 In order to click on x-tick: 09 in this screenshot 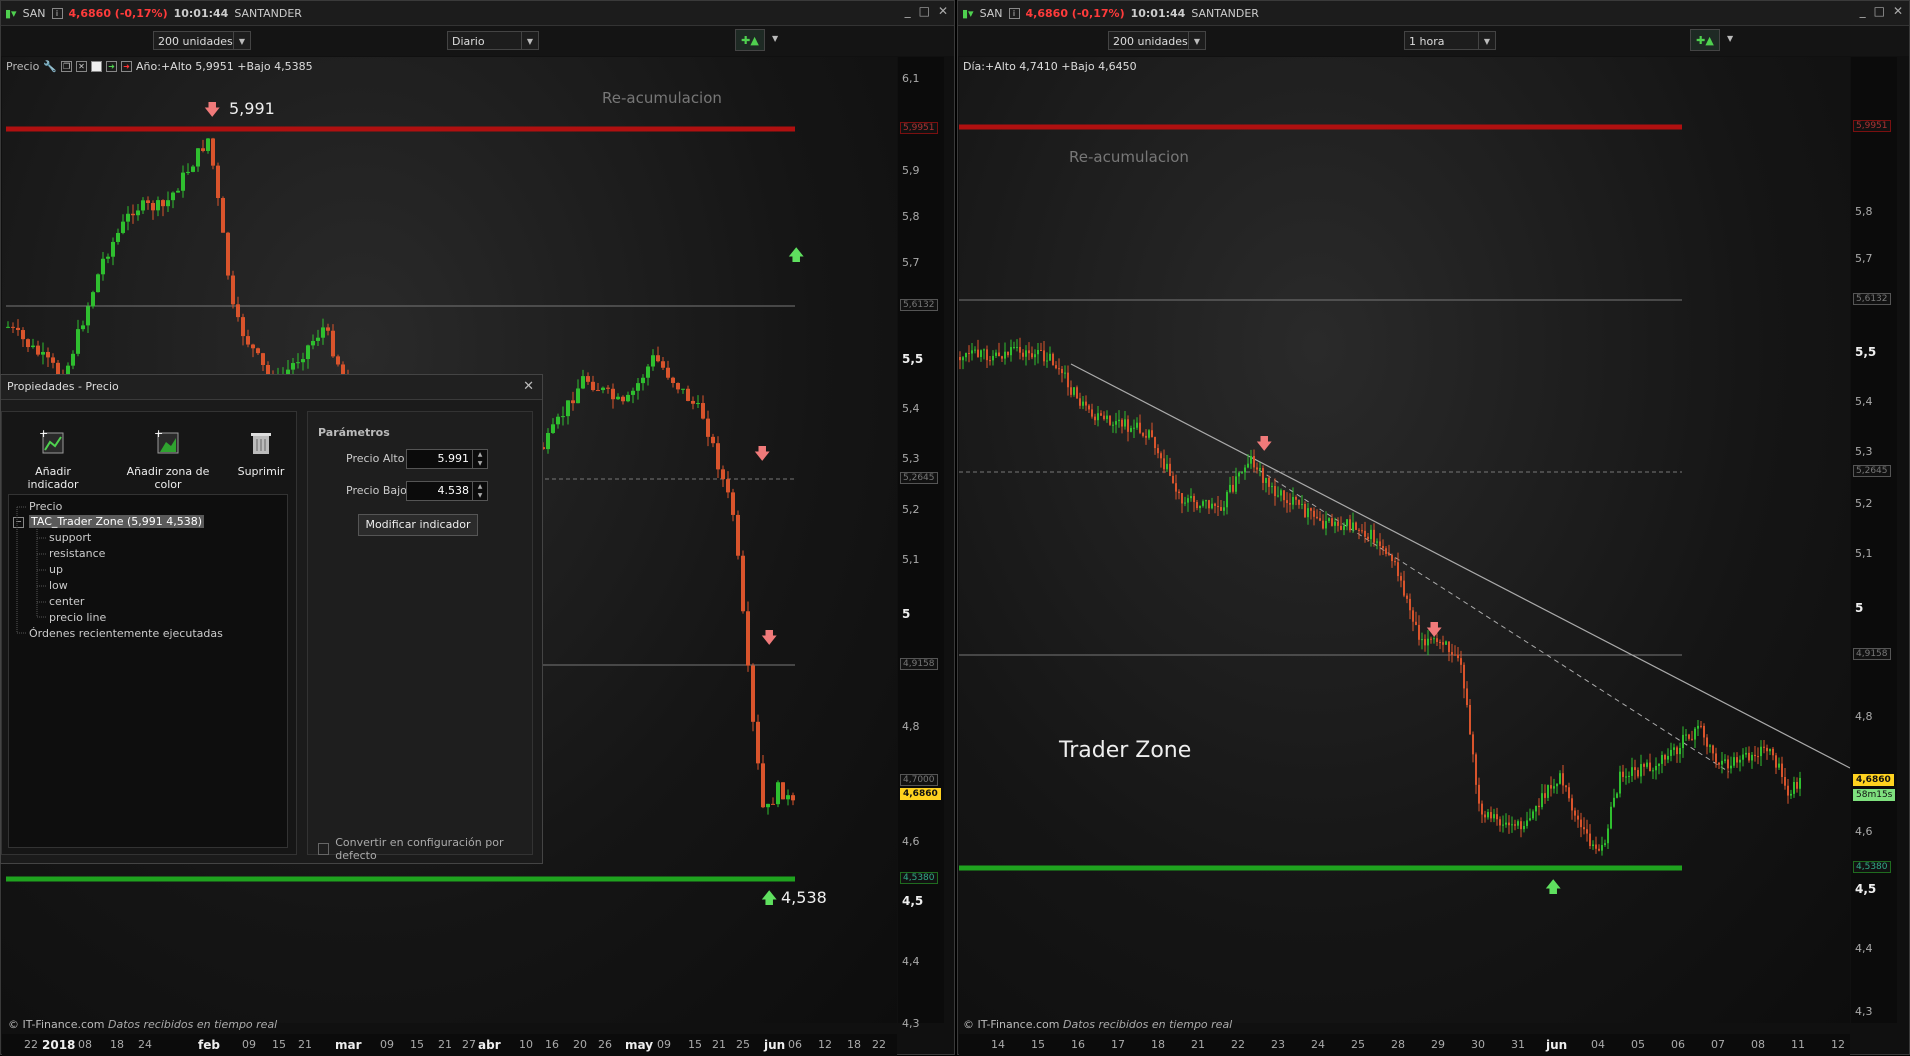, I will do `click(664, 1044)`.